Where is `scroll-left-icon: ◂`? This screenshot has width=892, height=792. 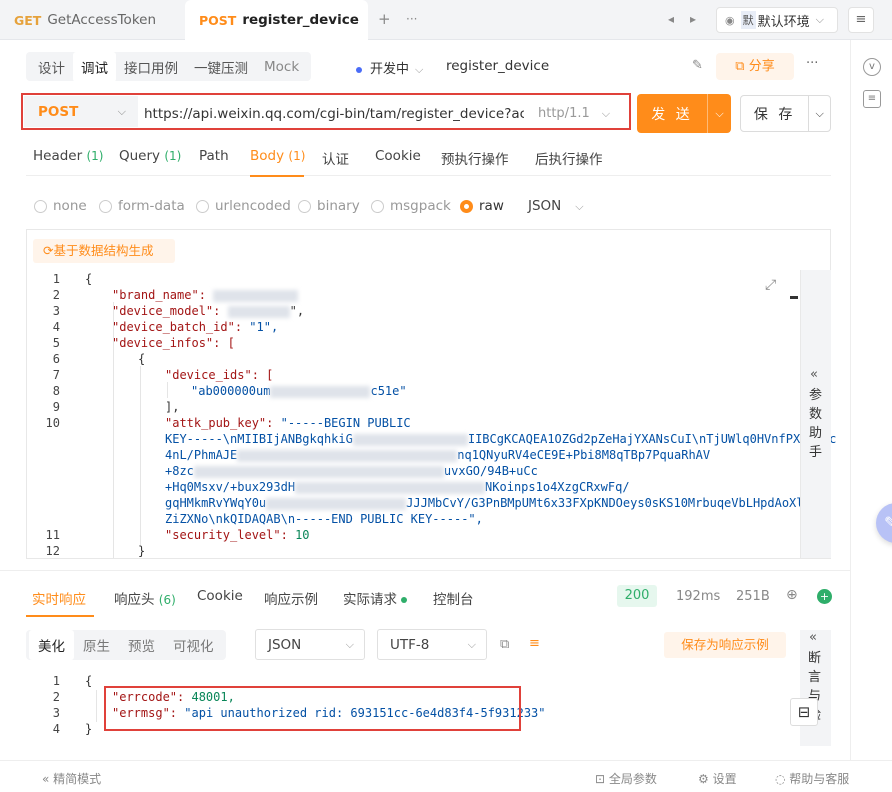
scroll-left-icon: ◂ is located at coordinates (671, 19).